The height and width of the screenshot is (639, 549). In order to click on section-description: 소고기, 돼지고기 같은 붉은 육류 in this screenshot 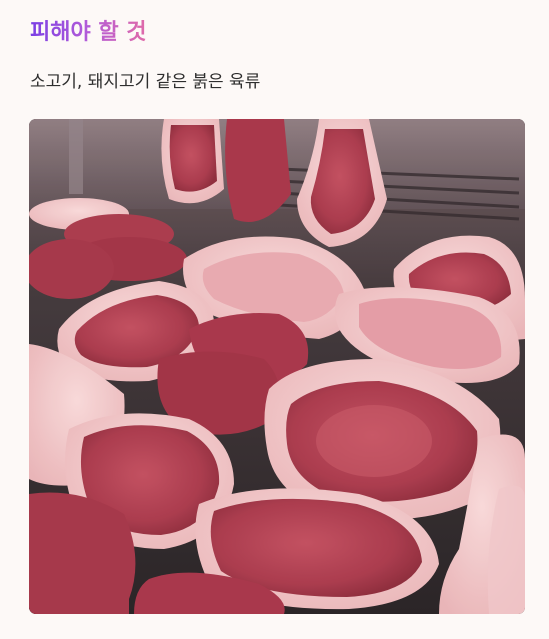, I will do `click(145, 82)`.